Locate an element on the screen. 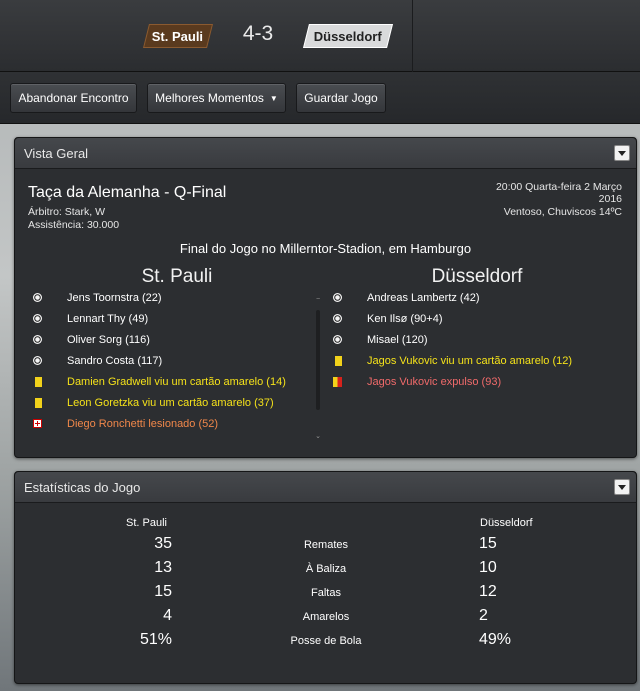 Image resolution: width=640 pixels, height=691 pixels. home-team-name: St. Pauli is located at coordinates (178, 36).